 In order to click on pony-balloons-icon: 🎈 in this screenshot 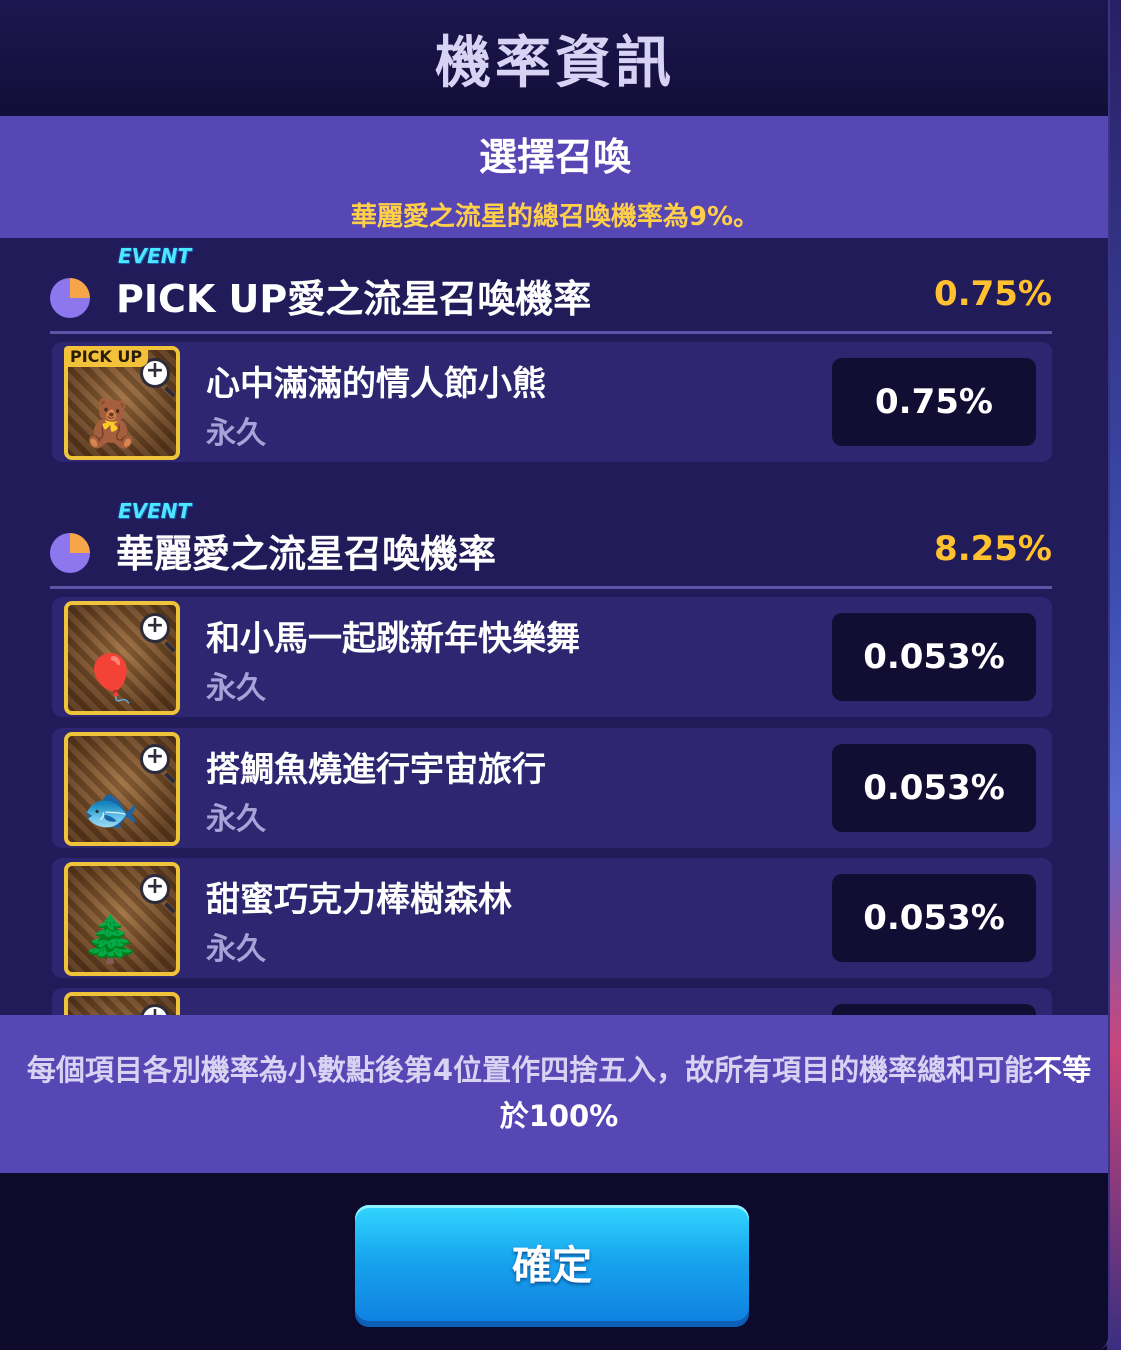, I will do `click(111, 678)`.